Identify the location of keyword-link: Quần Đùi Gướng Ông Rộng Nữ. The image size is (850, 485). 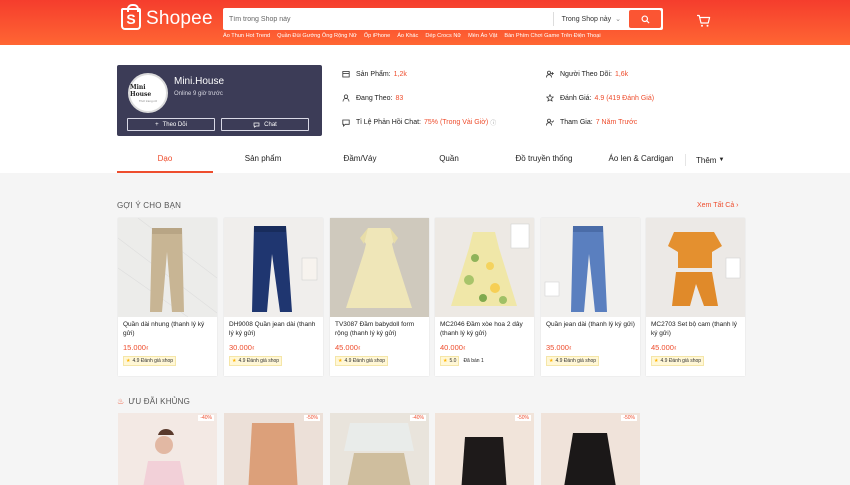
(317, 36).